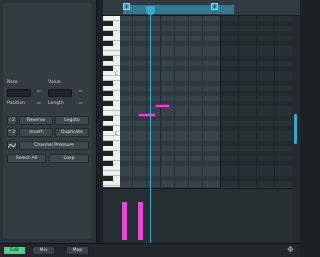  I want to click on loop-start-marker: 1, so click(126, 6).